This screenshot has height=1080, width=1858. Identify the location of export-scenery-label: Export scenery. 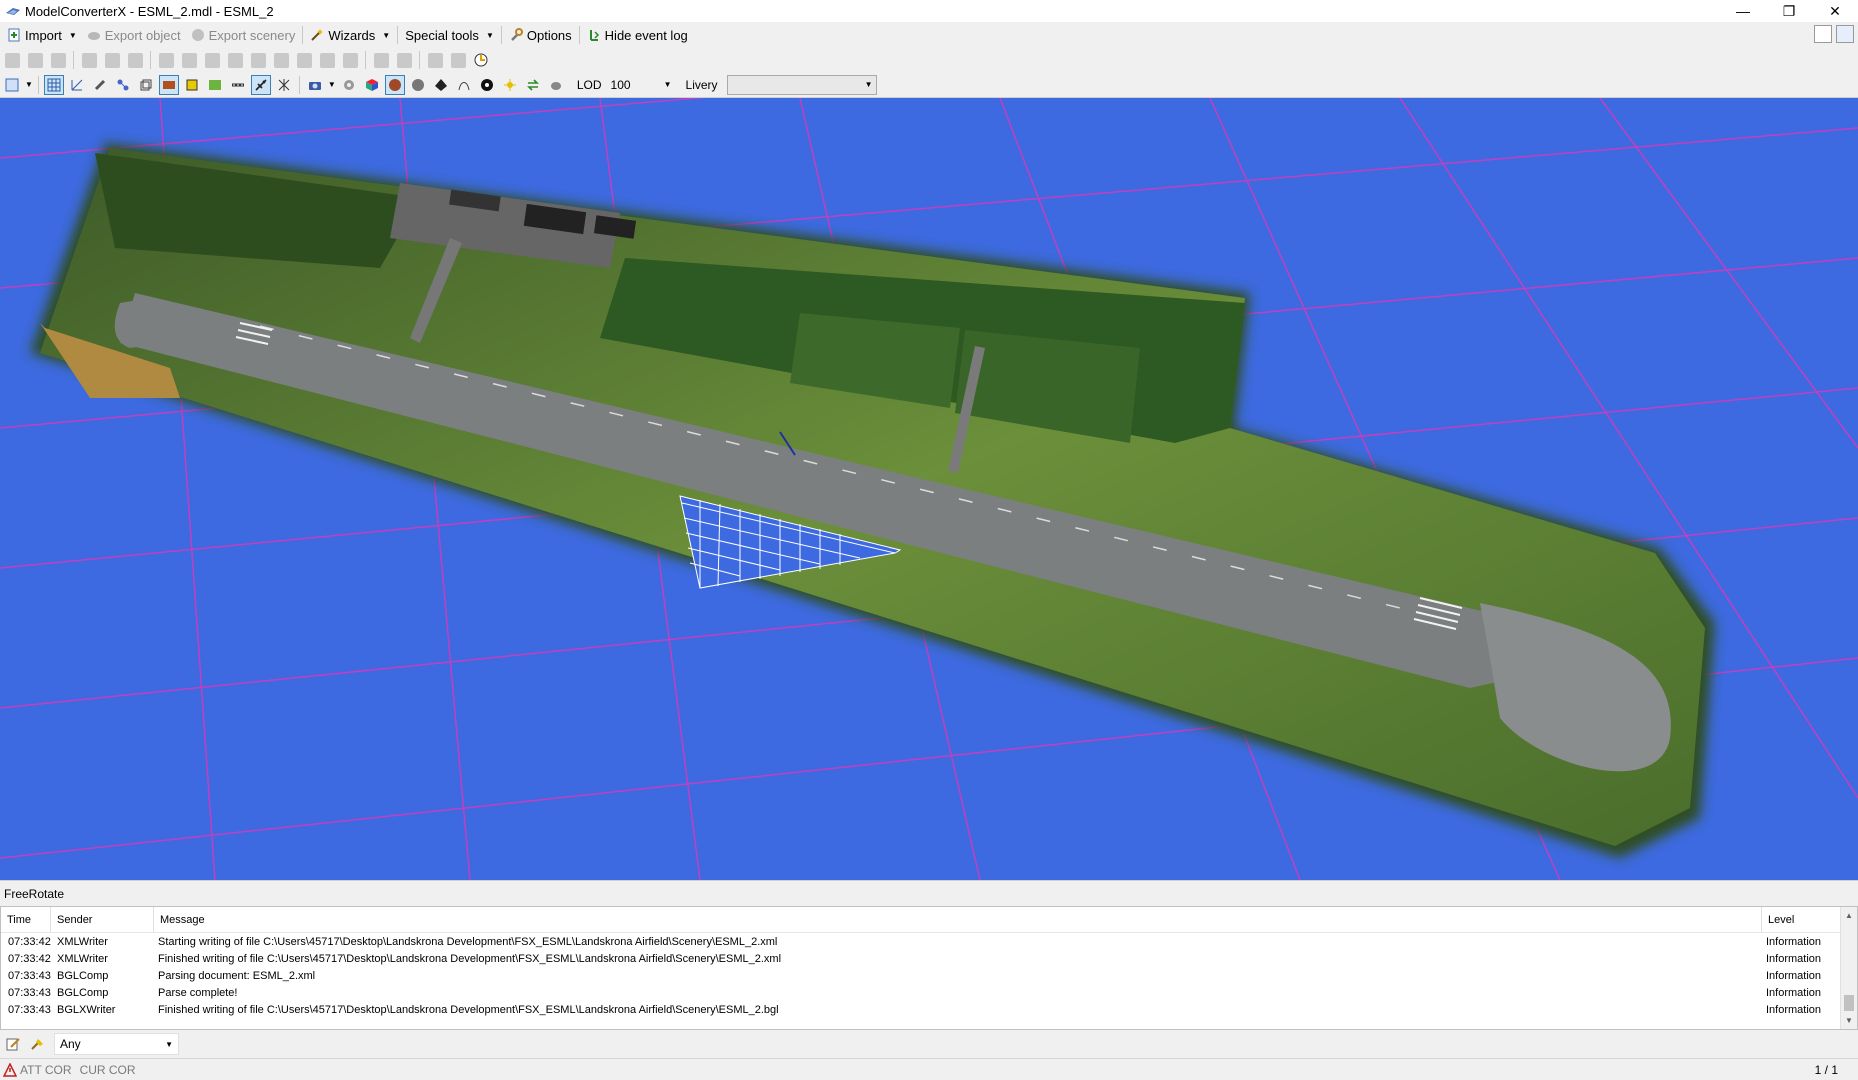
(252, 35).